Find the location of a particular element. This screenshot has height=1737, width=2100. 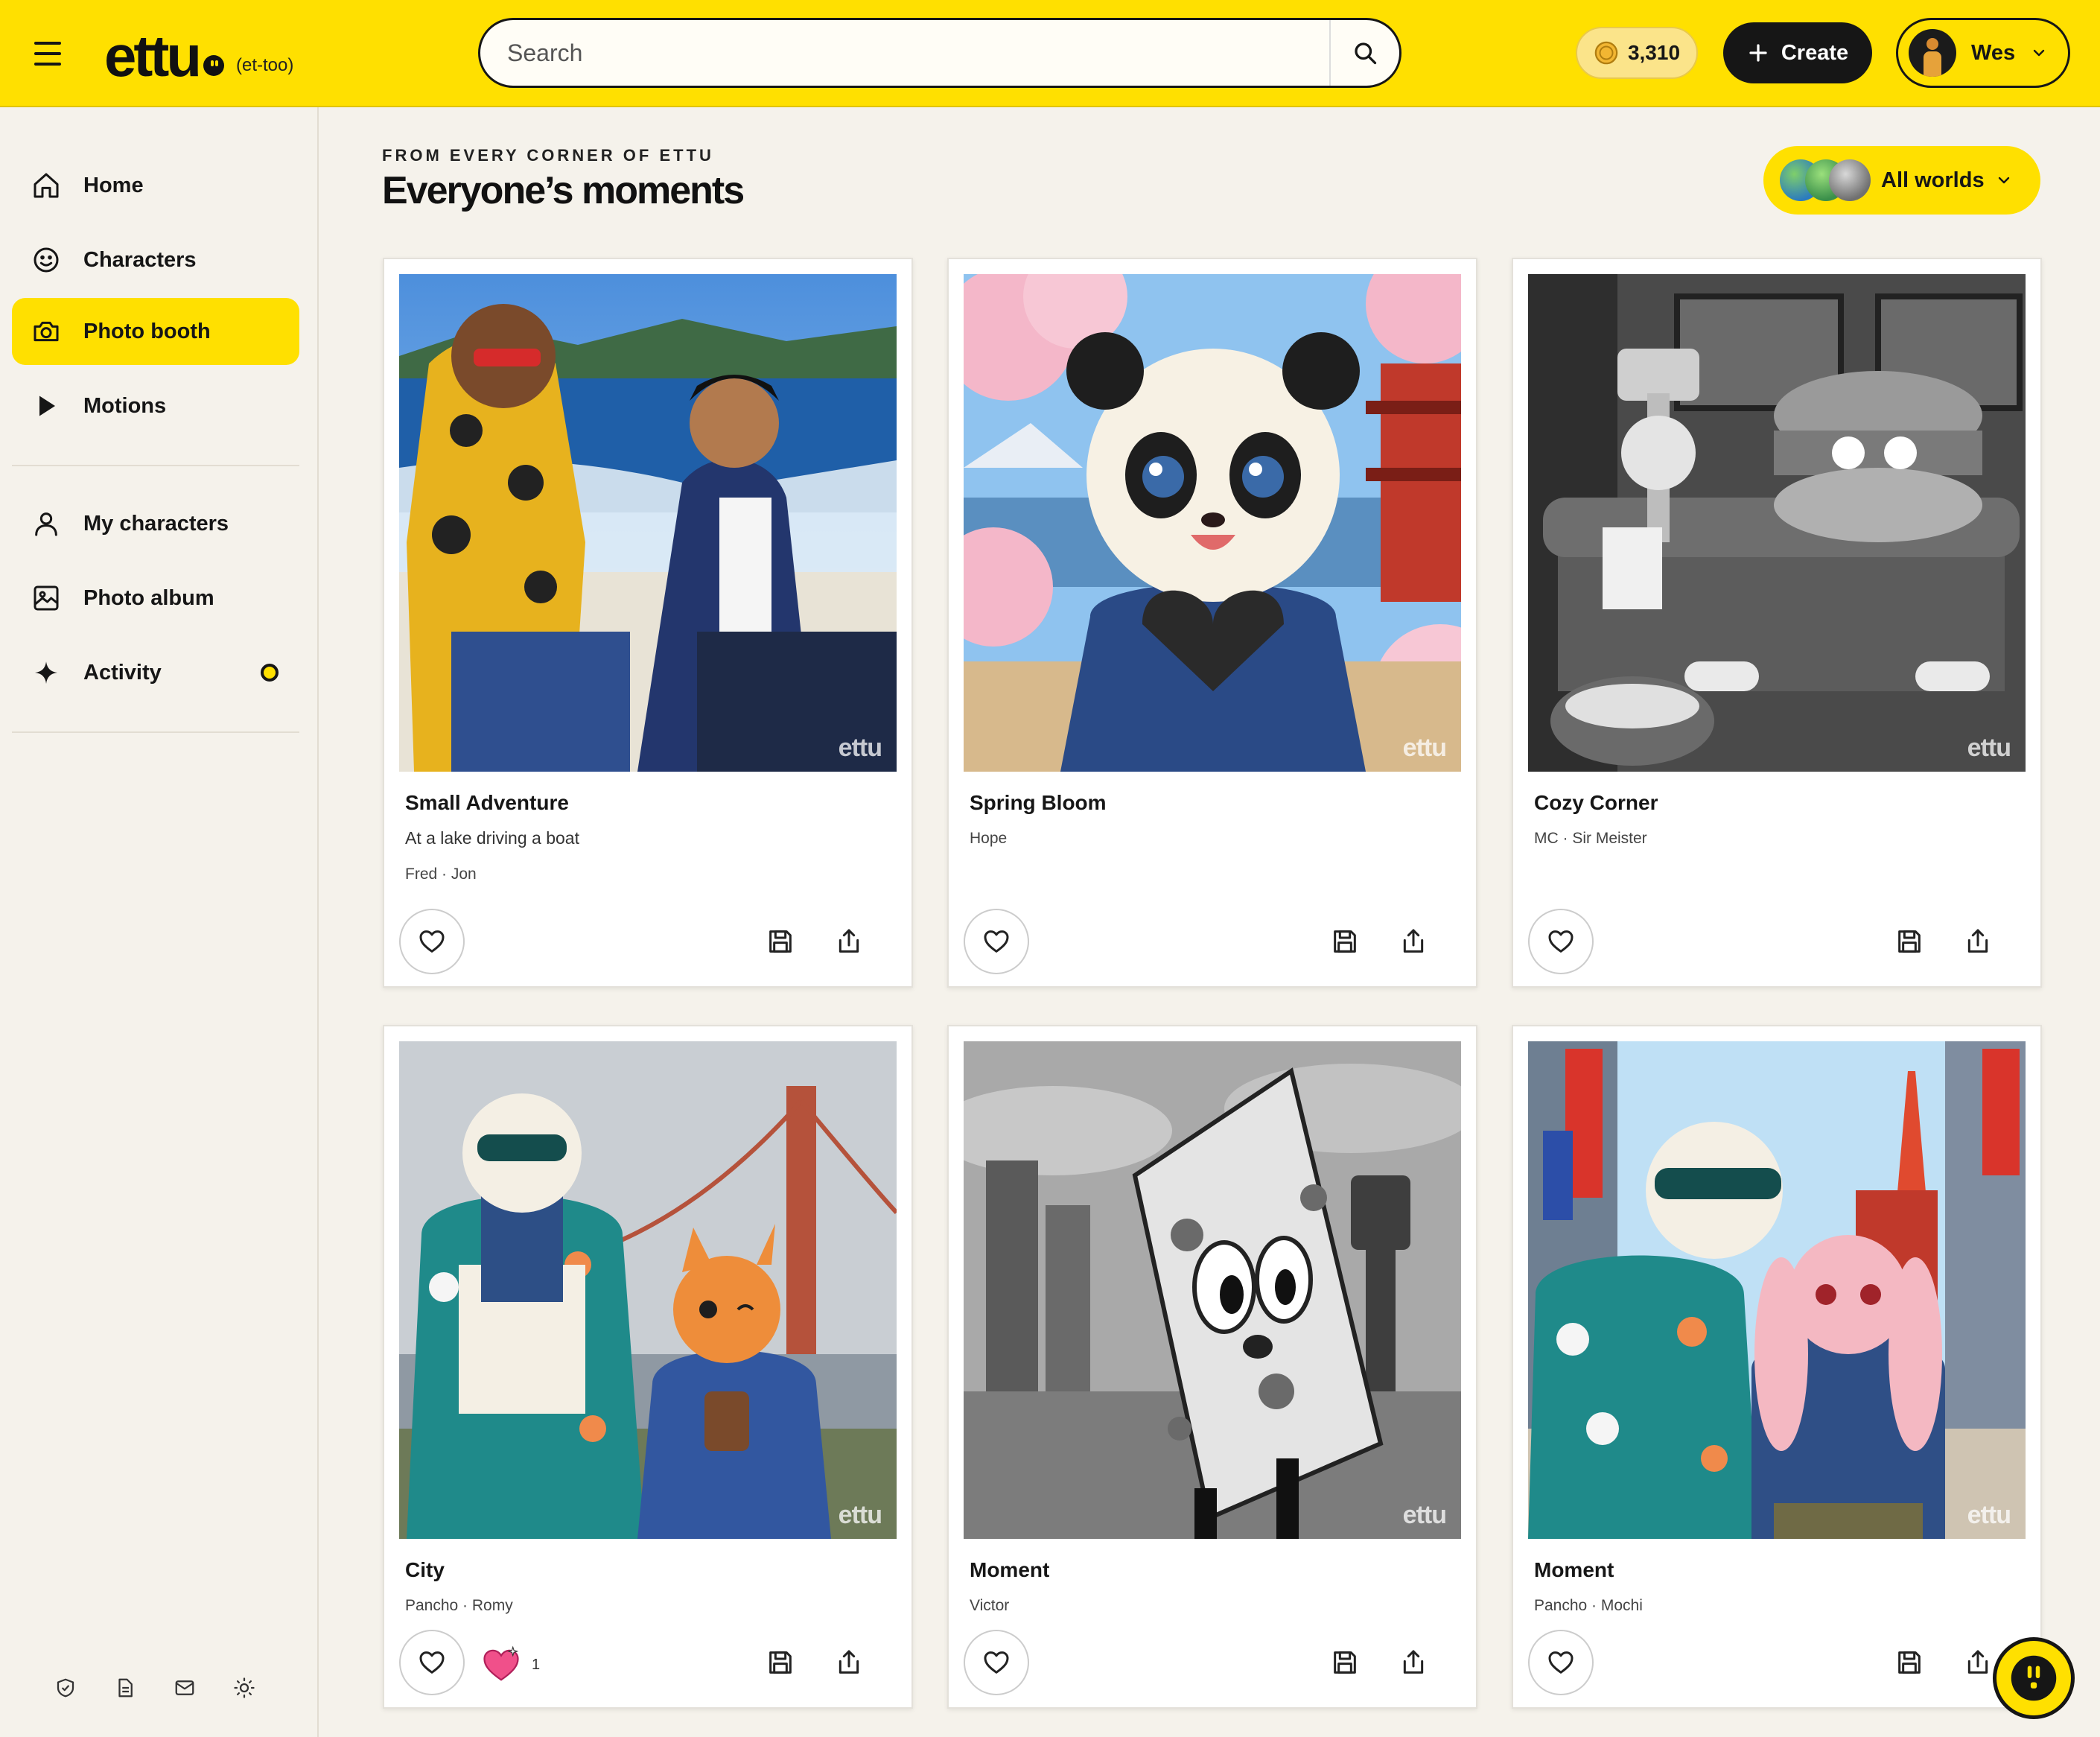

camera-icon is located at coordinates (46, 331).